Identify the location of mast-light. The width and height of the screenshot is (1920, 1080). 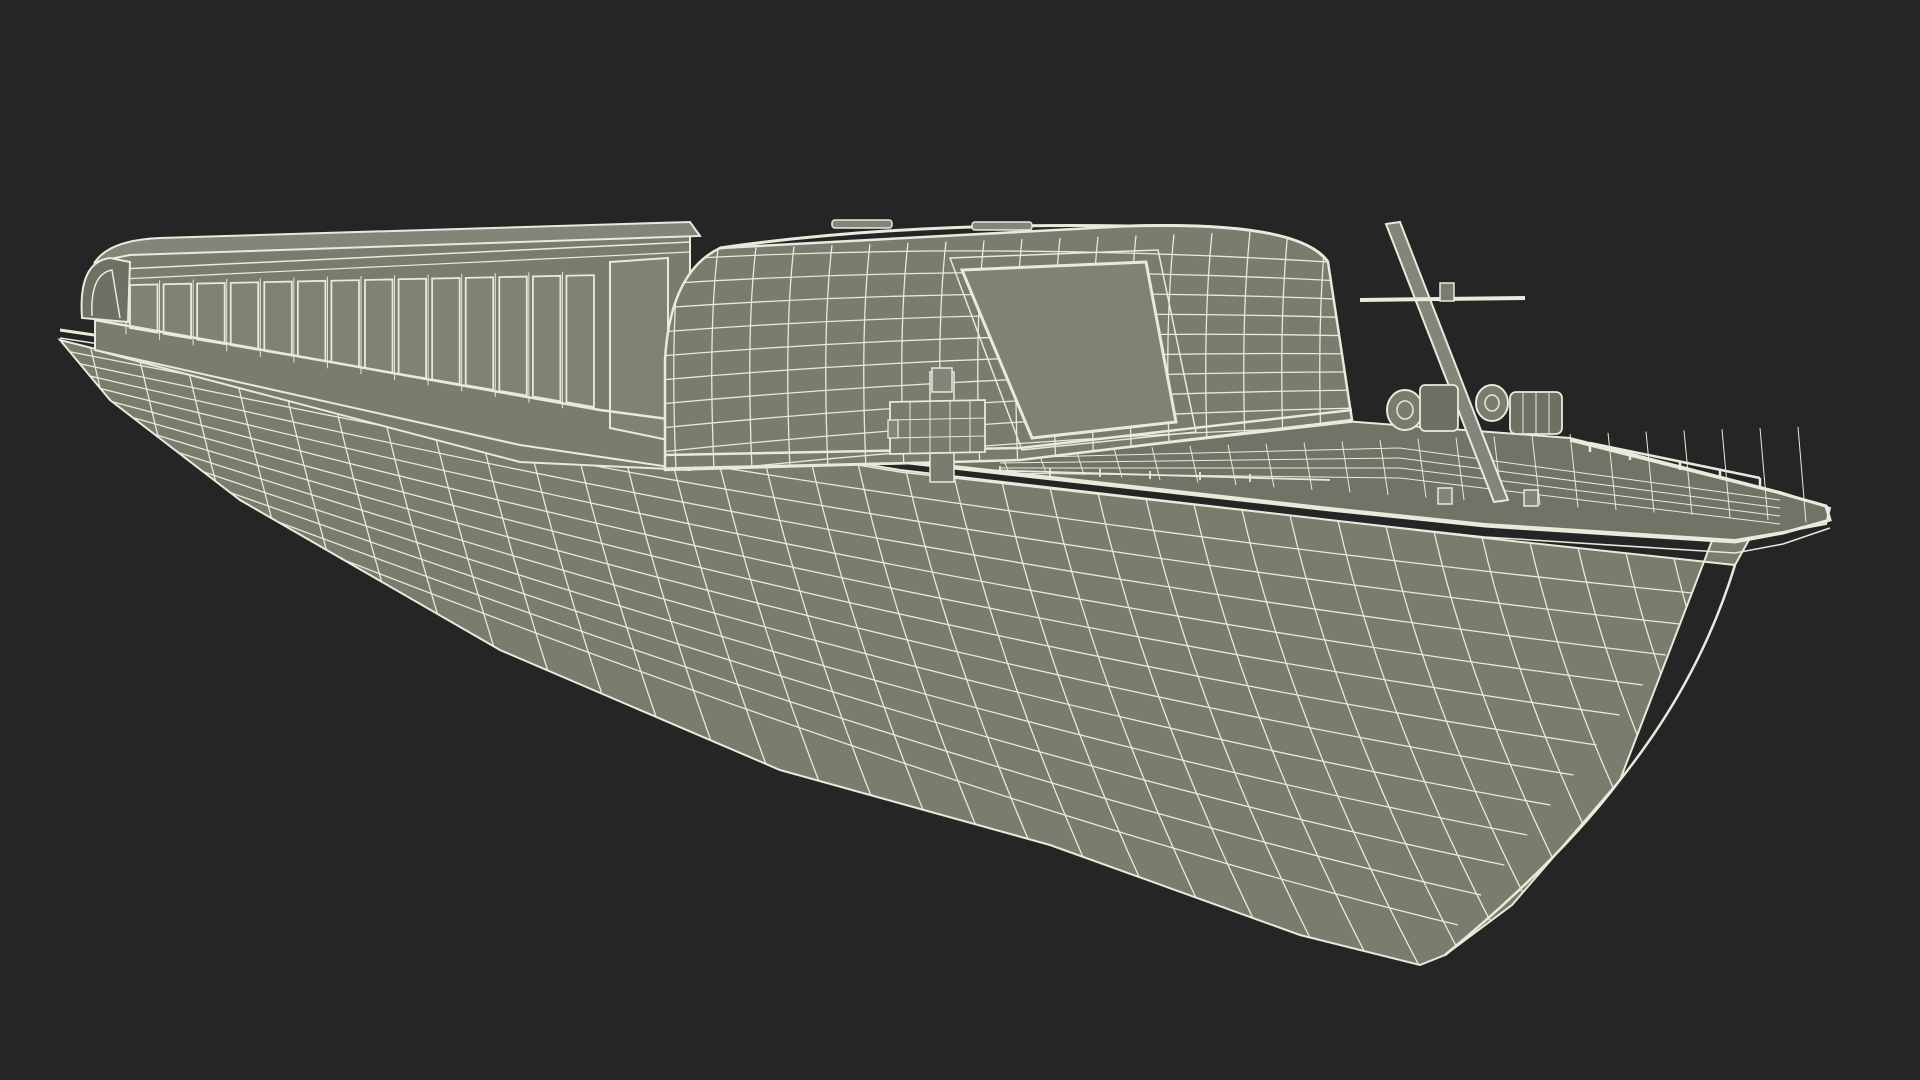
(1447, 292).